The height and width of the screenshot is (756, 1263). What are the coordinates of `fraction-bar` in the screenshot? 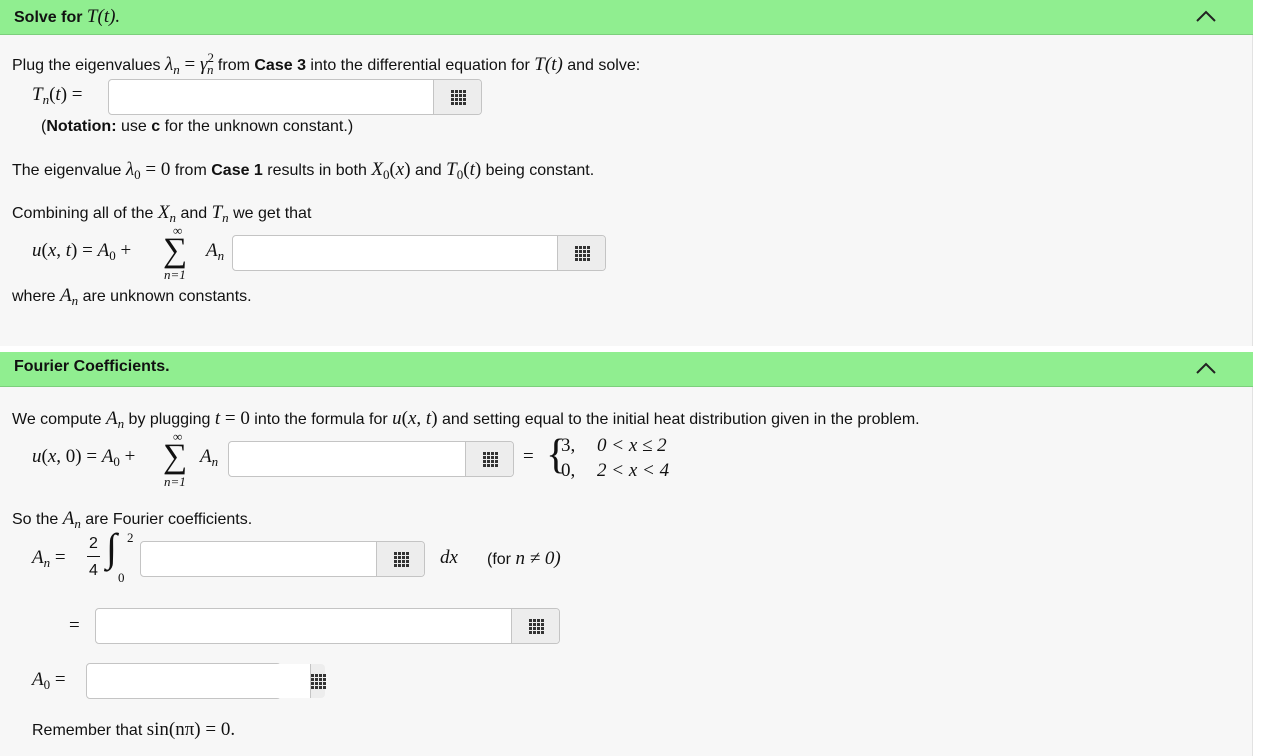 It's located at (93, 556).